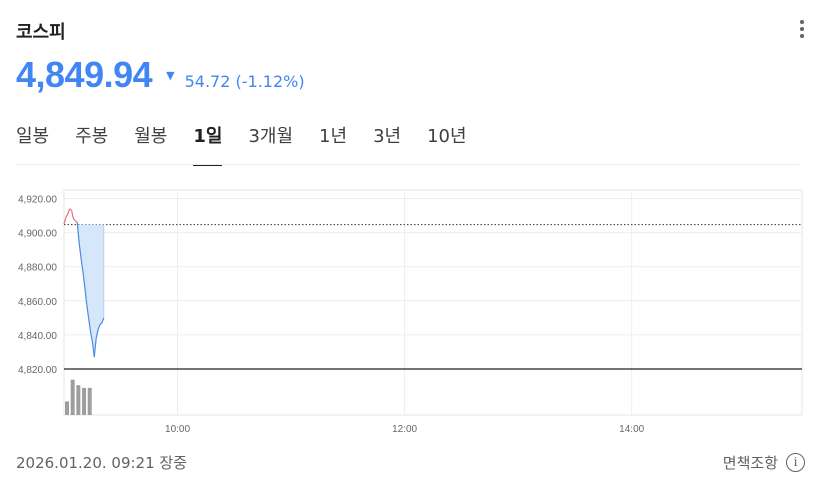 This screenshot has width=815, height=484. I want to click on tab-0: 일봉, so click(32, 144).